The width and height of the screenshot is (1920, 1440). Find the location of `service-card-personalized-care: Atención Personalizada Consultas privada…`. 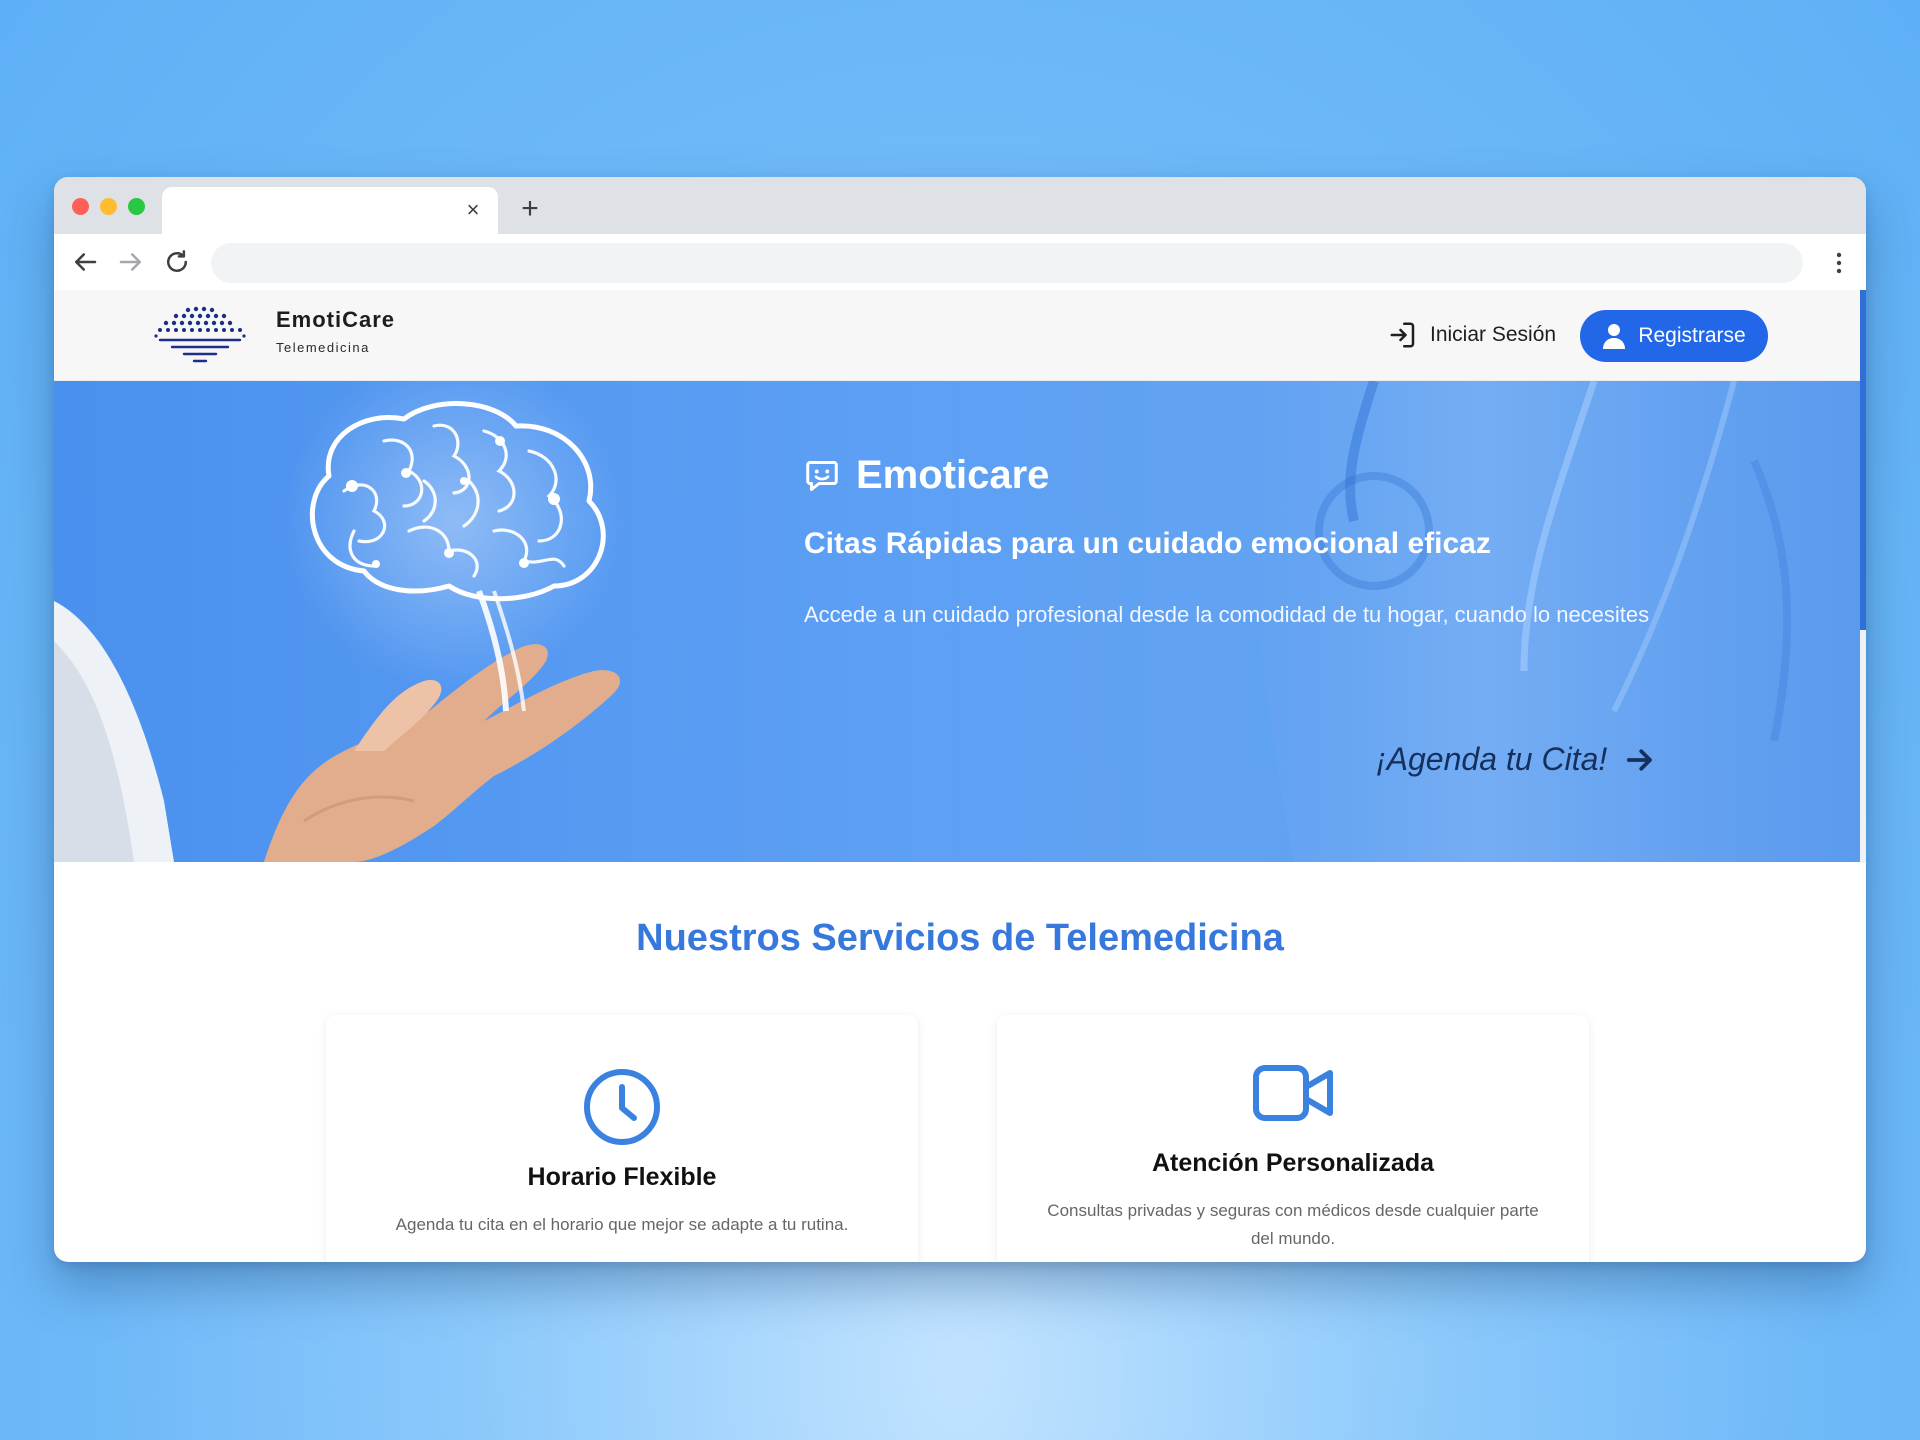

service-card-personalized-care: Atención Personalizada Consultas privada… is located at coordinates (1293, 1138).